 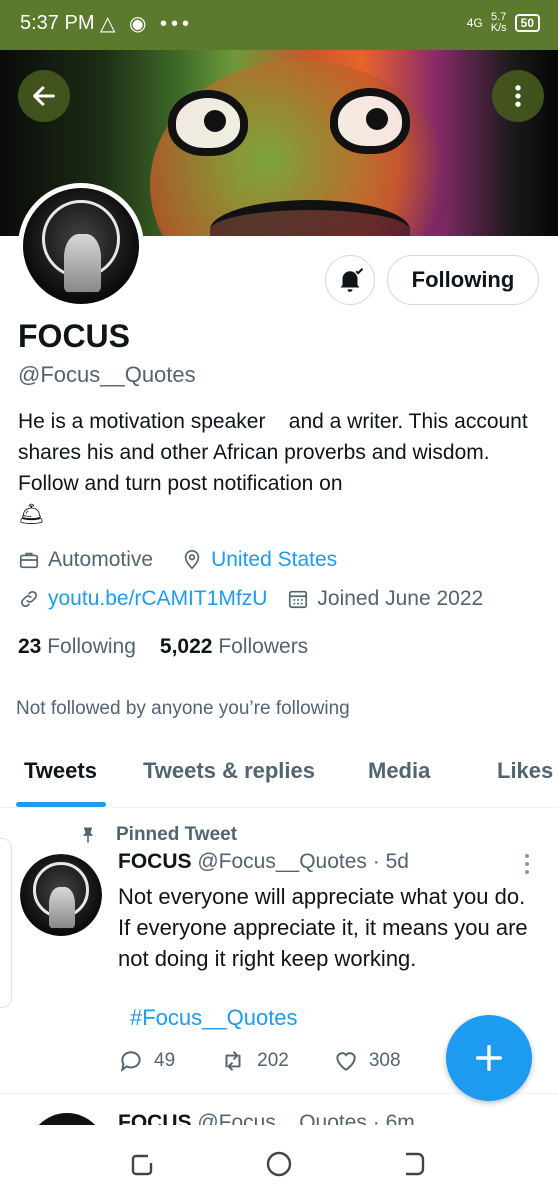 What do you see at coordinates (400, 598) in the screenshot?
I see `profile-joined-date: Joined June 2022` at bounding box center [400, 598].